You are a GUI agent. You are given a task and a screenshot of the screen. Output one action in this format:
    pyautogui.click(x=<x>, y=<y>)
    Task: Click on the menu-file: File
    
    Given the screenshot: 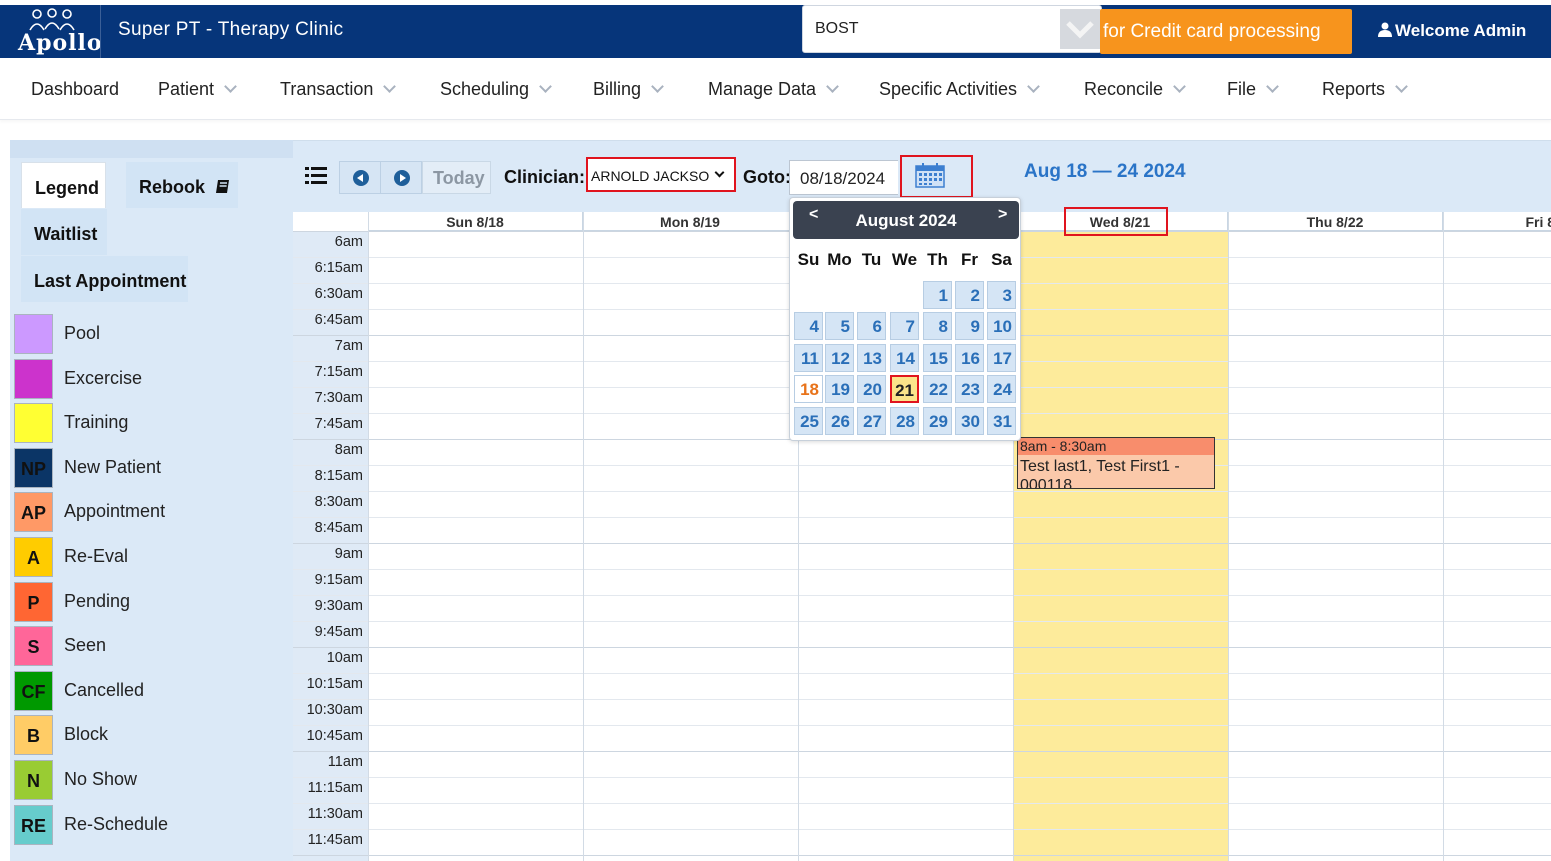 What is the action you would take?
    pyautogui.click(x=1253, y=89)
    